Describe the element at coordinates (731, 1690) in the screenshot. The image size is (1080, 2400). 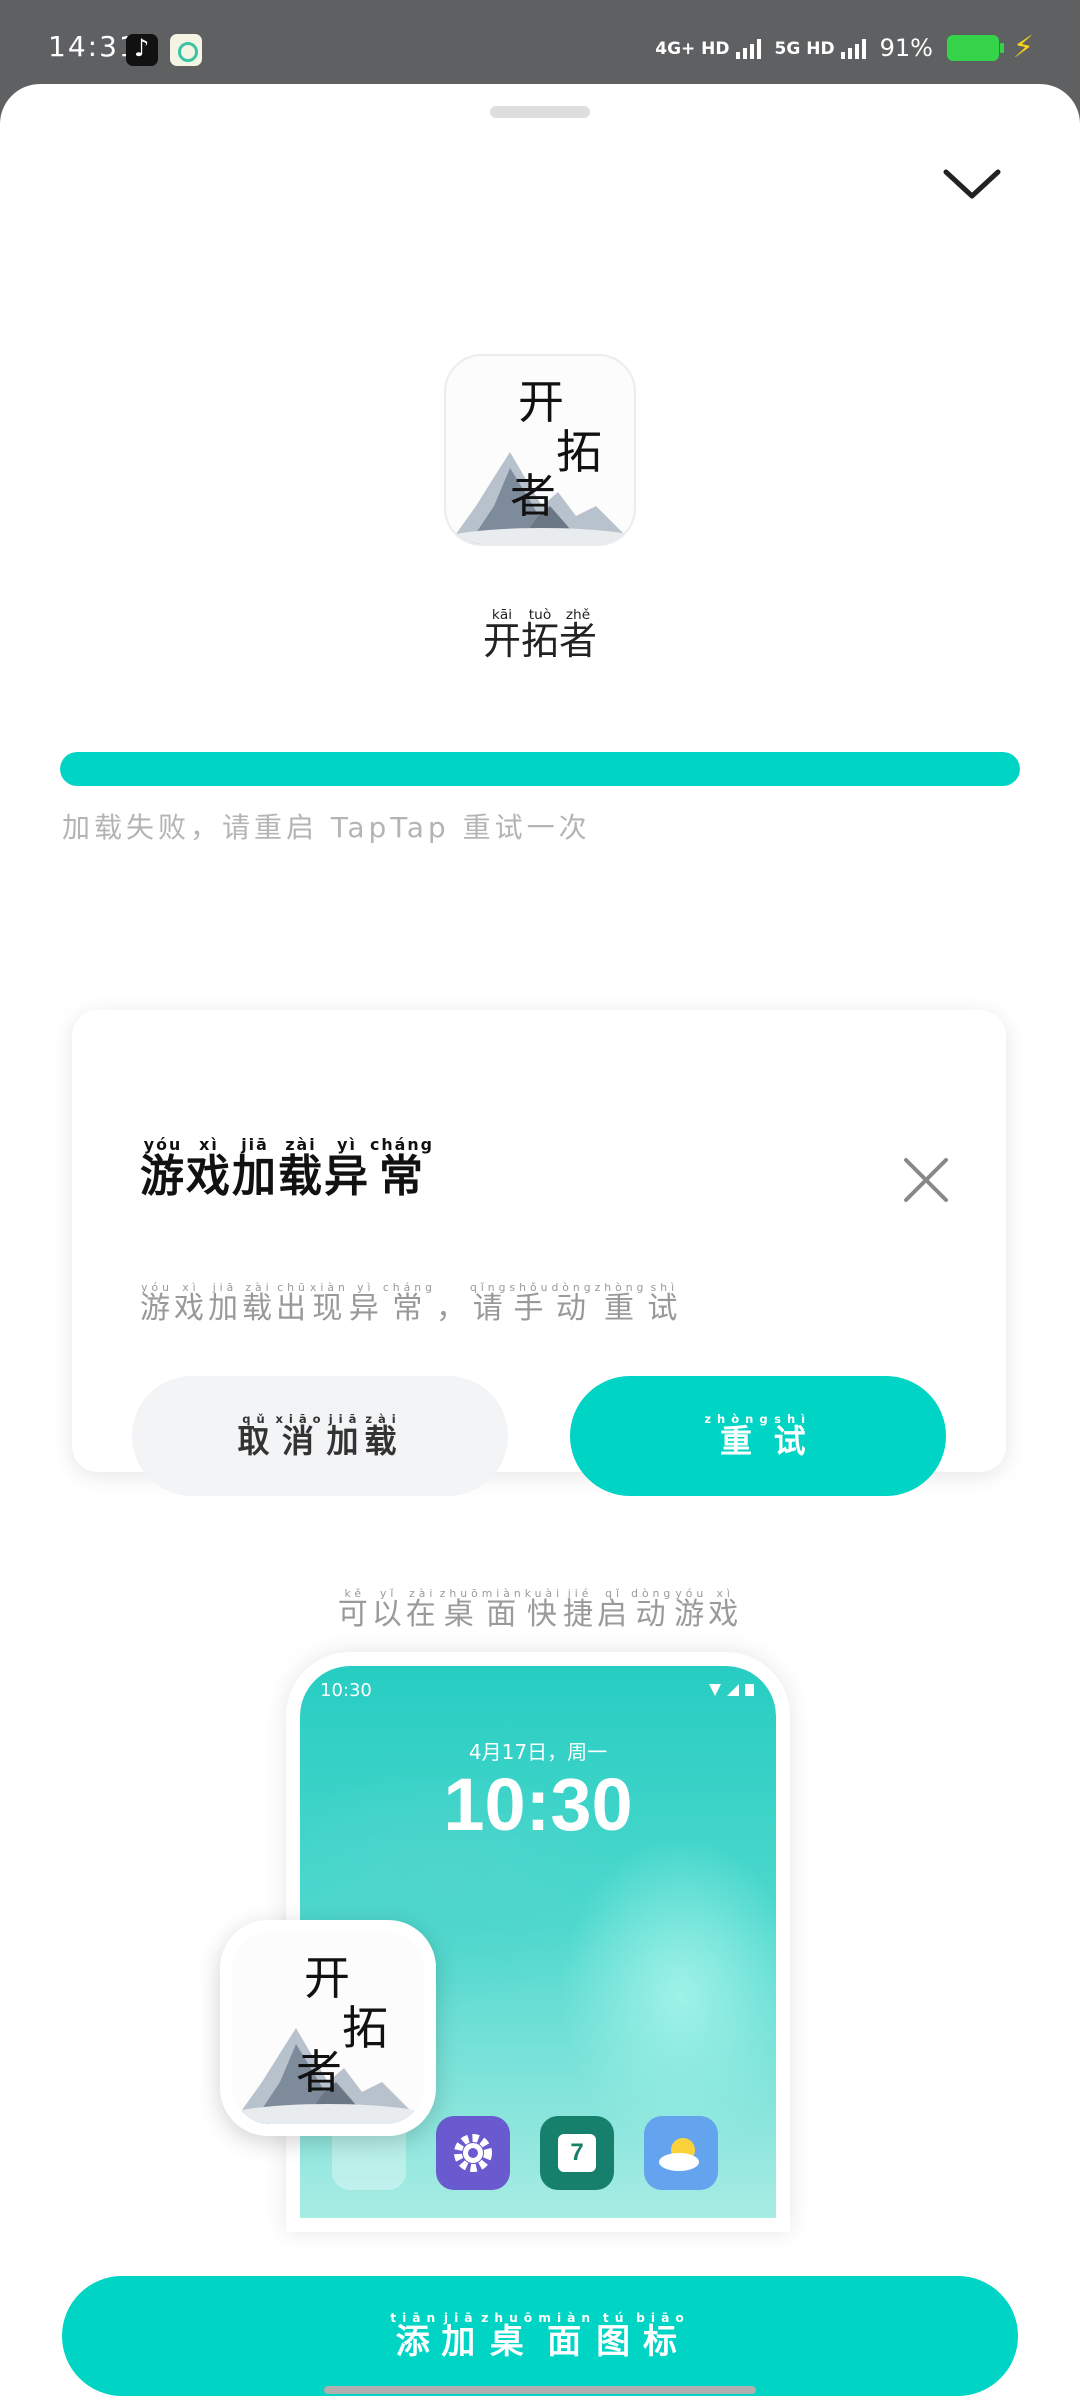
I see `phone-status-icons` at that location.